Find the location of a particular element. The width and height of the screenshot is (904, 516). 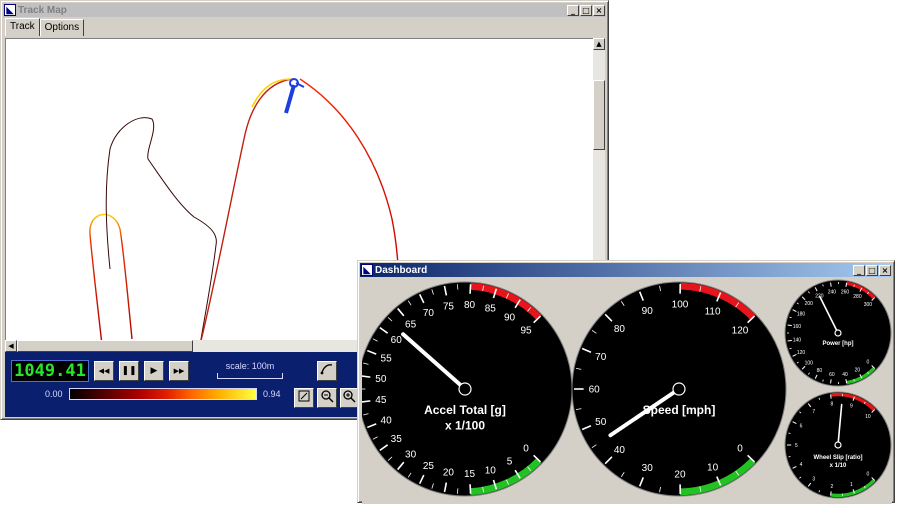

accel-tick-label: 20 is located at coordinates (449, 473).